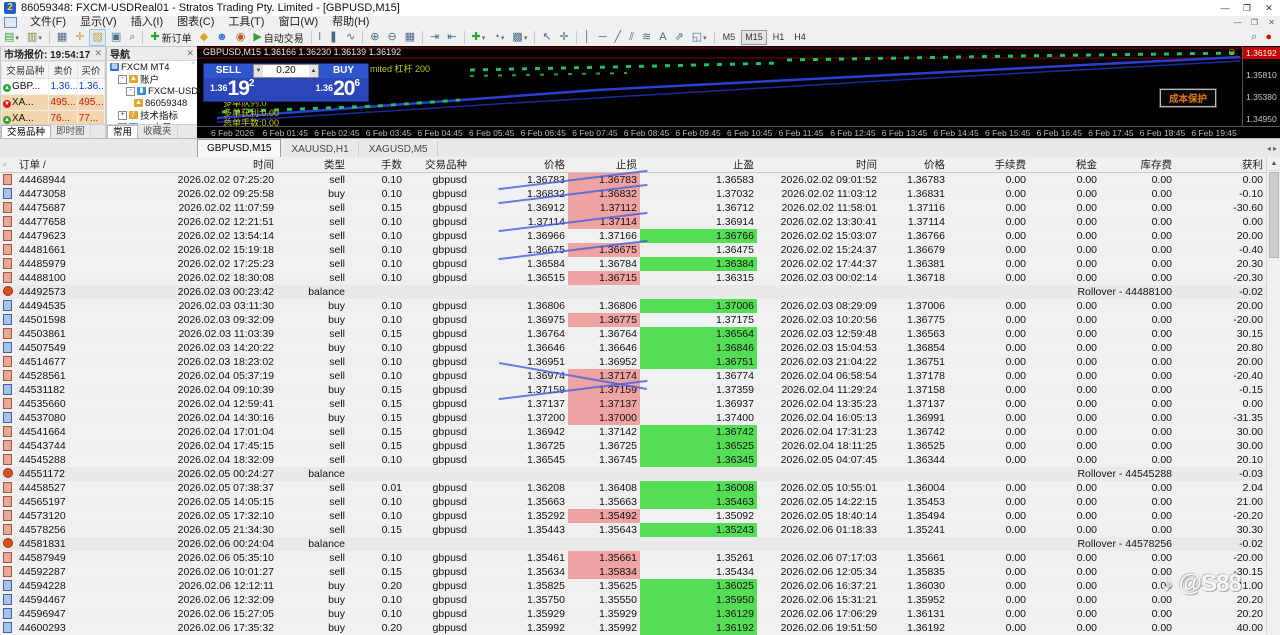  What do you see at coordinates (1220, 165) in the screenshot?
I see `history-column-header: 获利` at bounding box center [1220, 165].